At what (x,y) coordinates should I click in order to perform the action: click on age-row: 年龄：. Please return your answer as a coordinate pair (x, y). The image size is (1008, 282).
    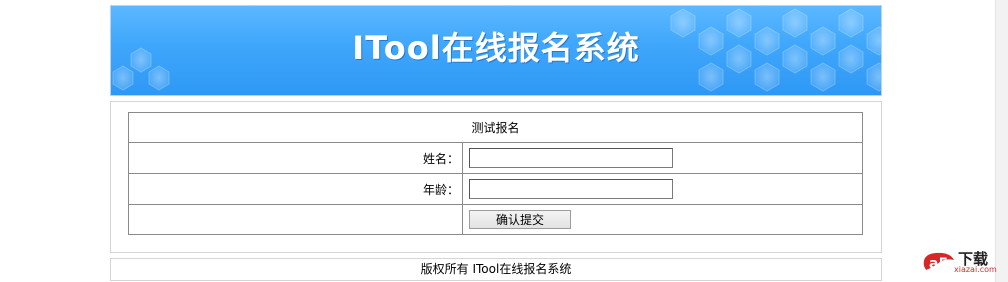
    Looking at the image, I should click on (495, 189).